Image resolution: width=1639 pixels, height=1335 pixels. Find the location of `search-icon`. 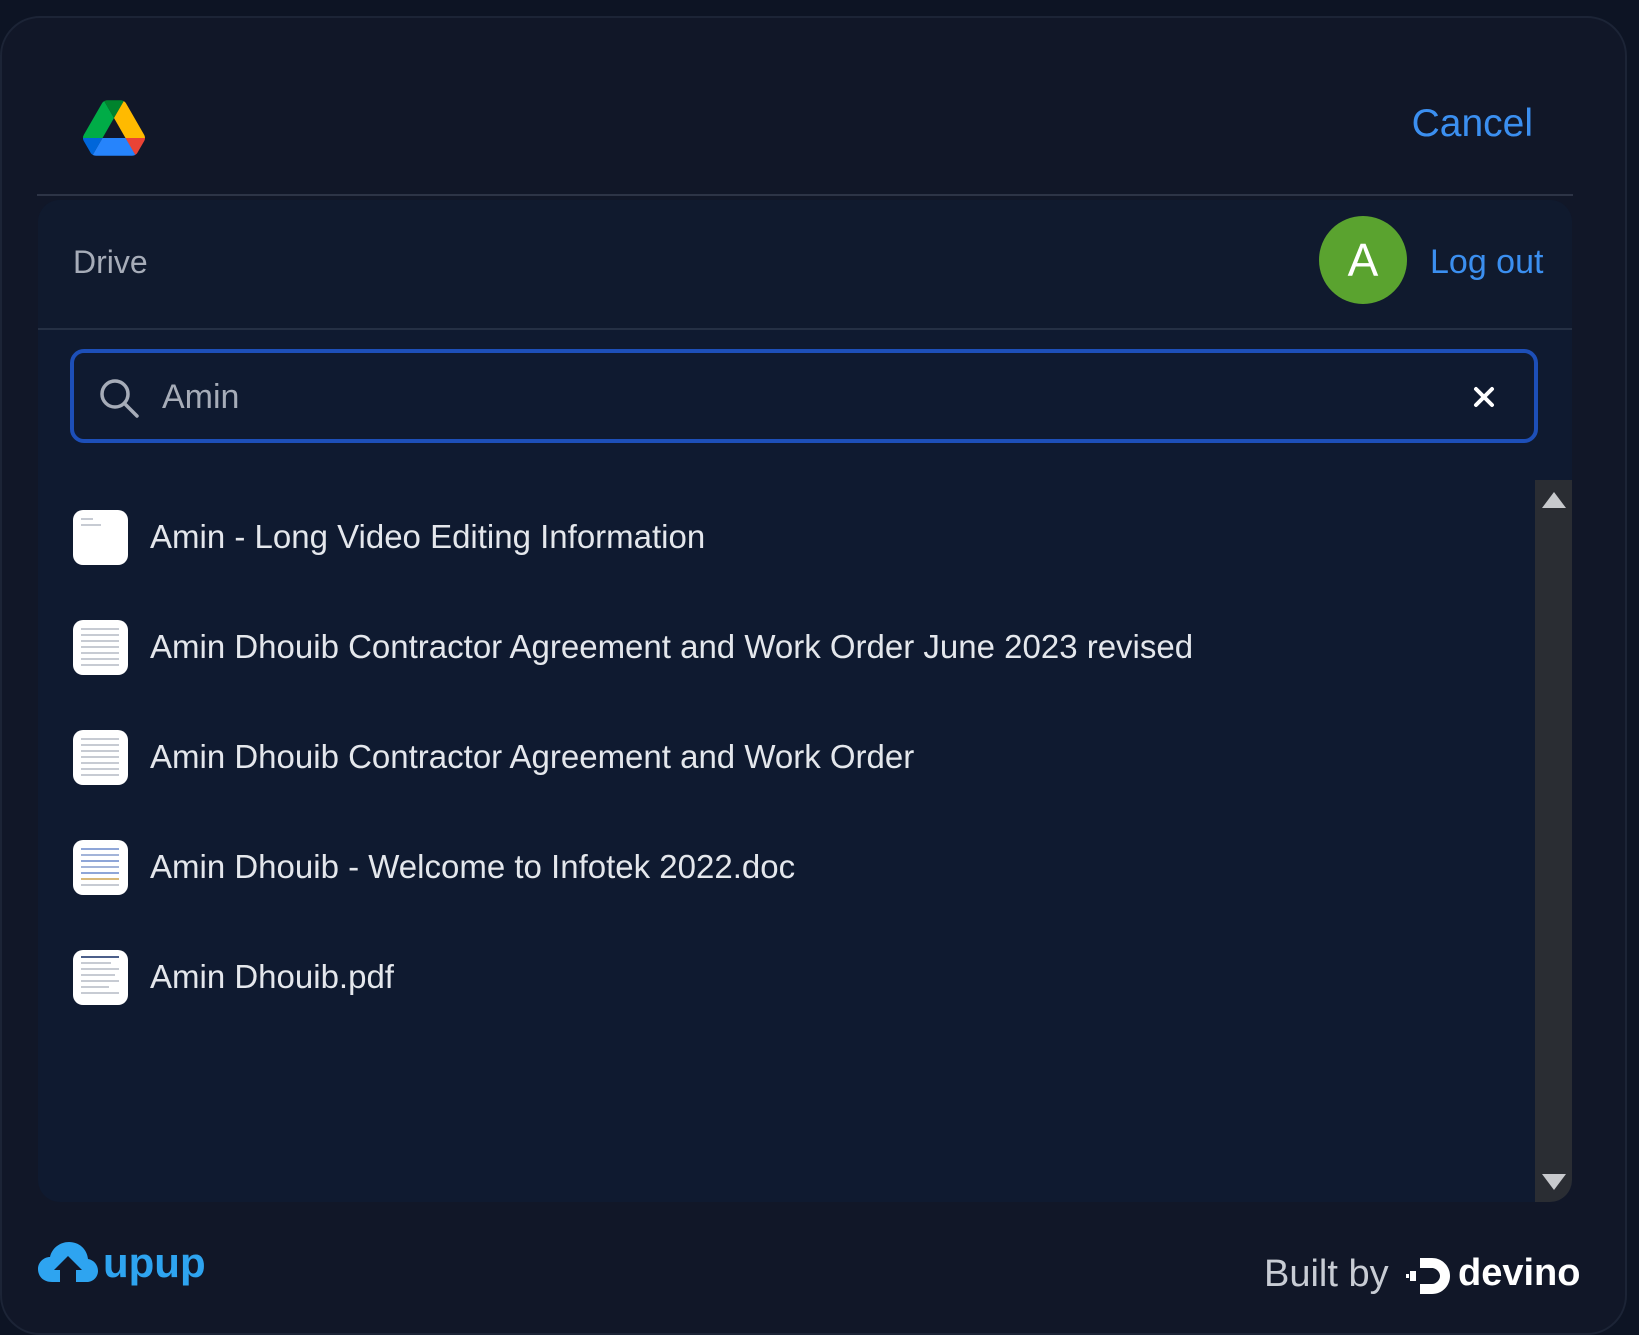

search-icon is located at coordinates (119, 398).